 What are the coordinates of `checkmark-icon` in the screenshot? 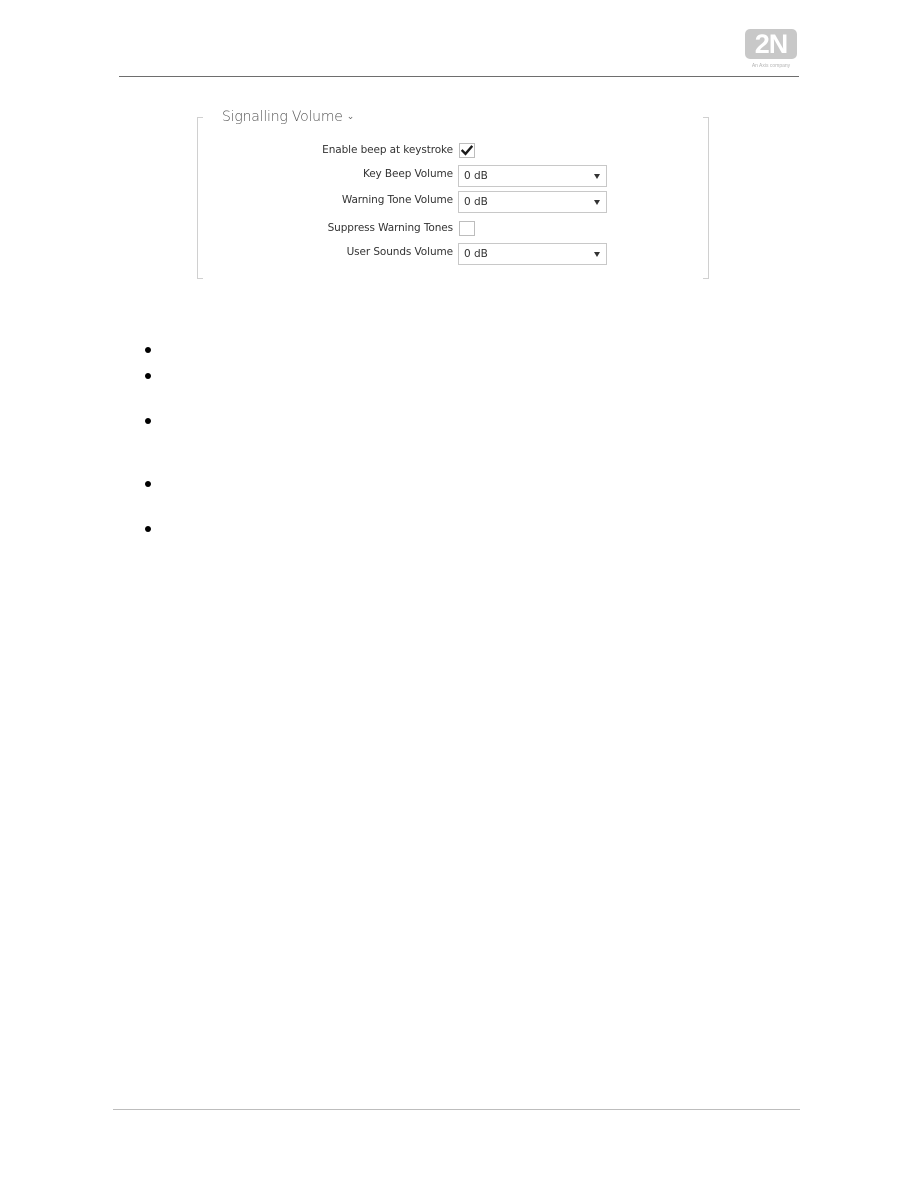 It's located at (467, 150).